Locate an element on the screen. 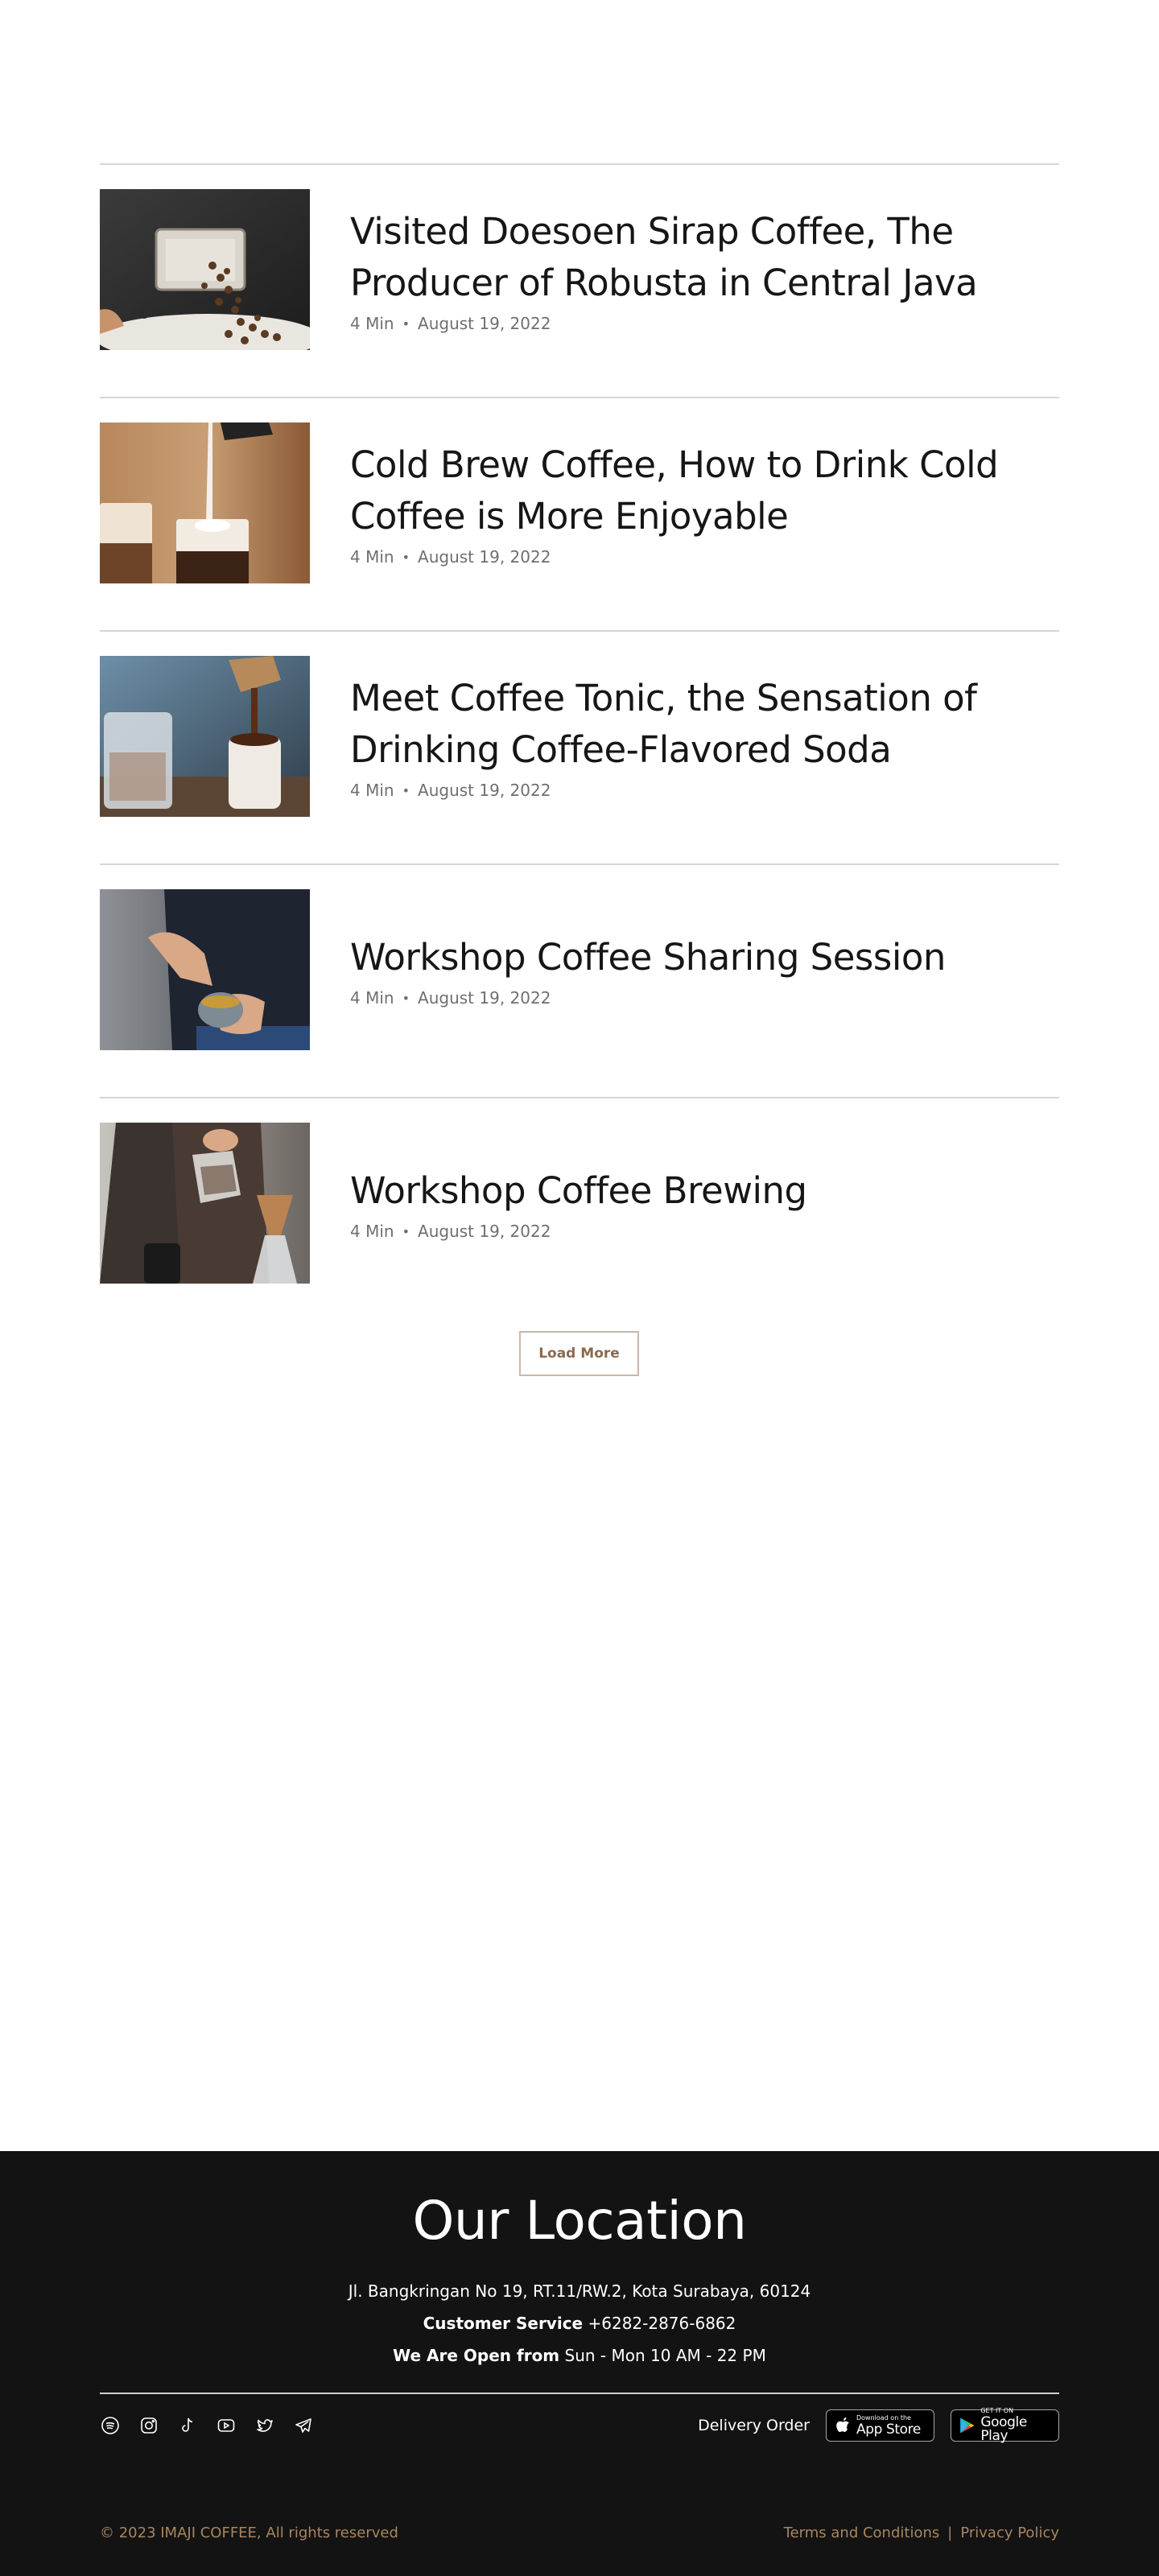 This screenshot has width=1159, height=2576. spotify-icon is located at coordinates (110, 2425).